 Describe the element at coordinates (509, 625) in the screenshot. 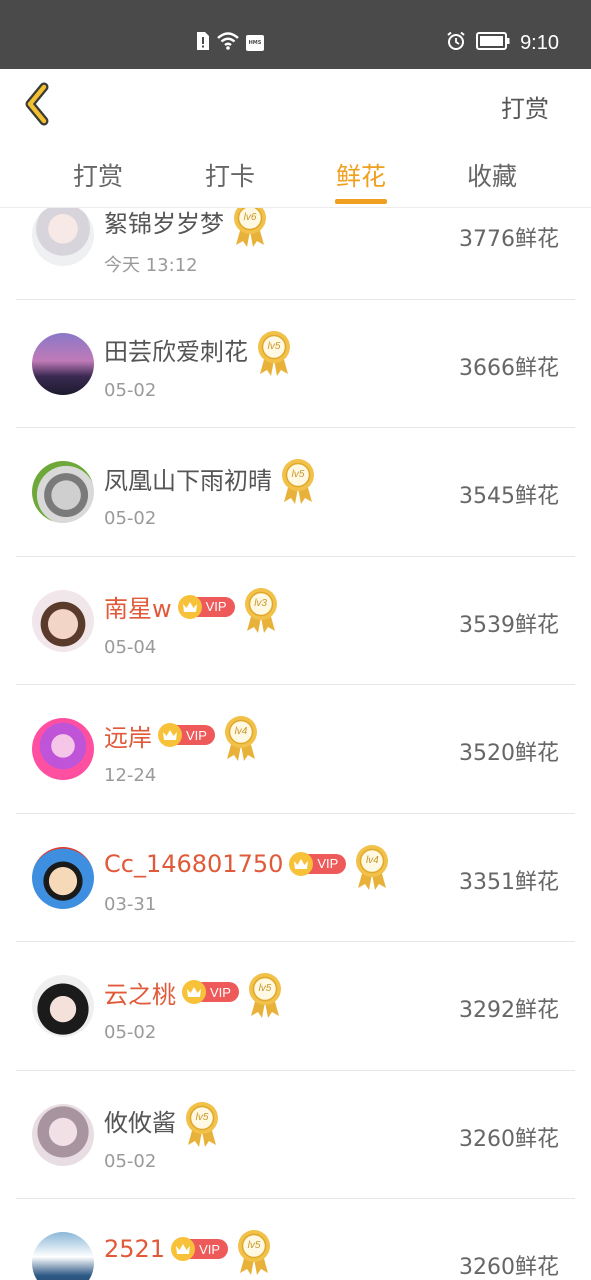

I see `flower-count: 3539鲜花` at that location.